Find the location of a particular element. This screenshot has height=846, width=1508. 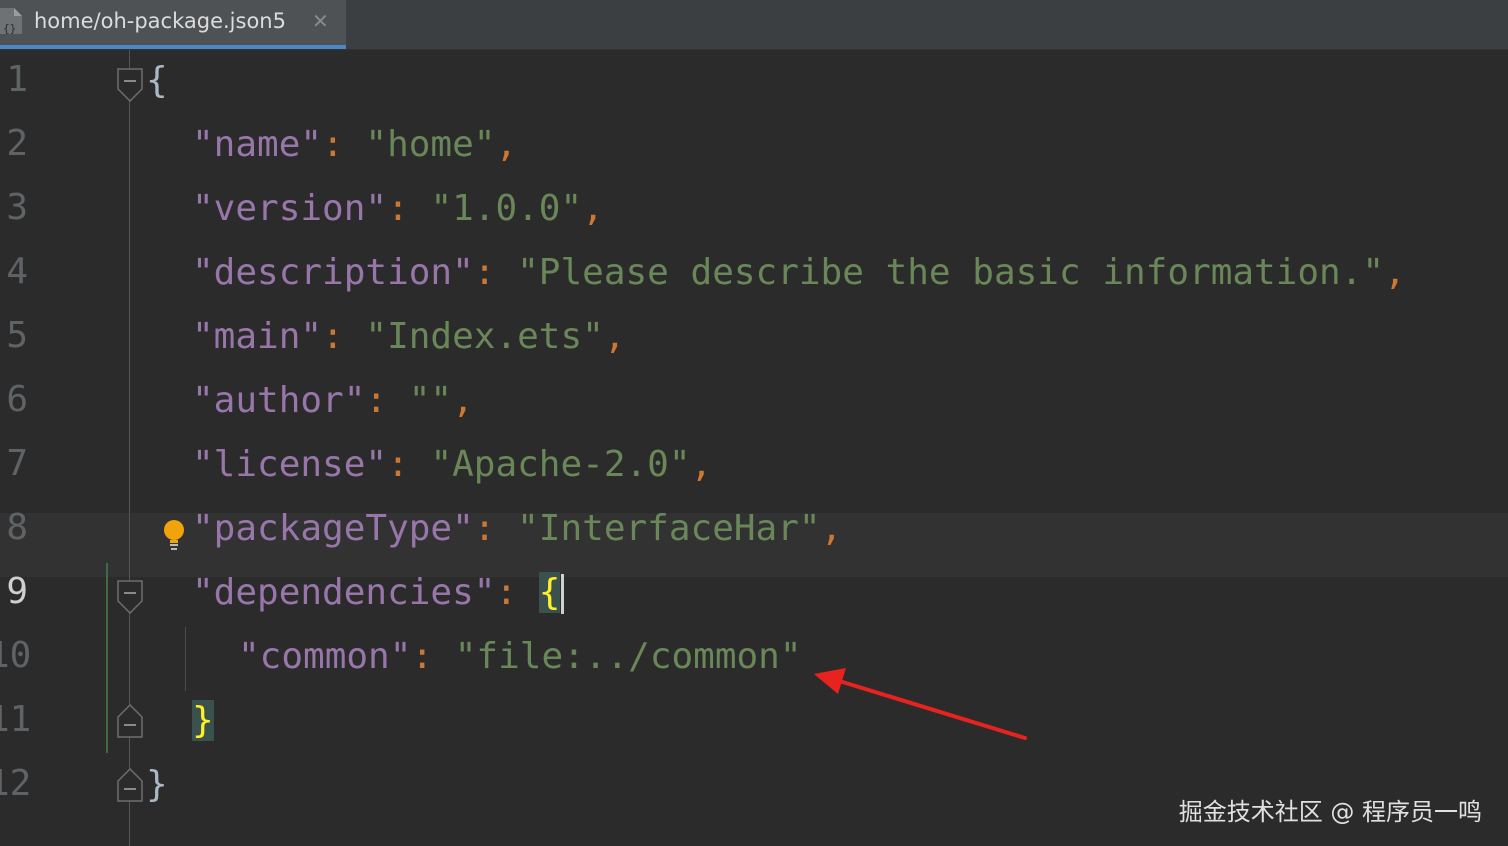

json-file-icon: {} is located at coordinates (11, 21).